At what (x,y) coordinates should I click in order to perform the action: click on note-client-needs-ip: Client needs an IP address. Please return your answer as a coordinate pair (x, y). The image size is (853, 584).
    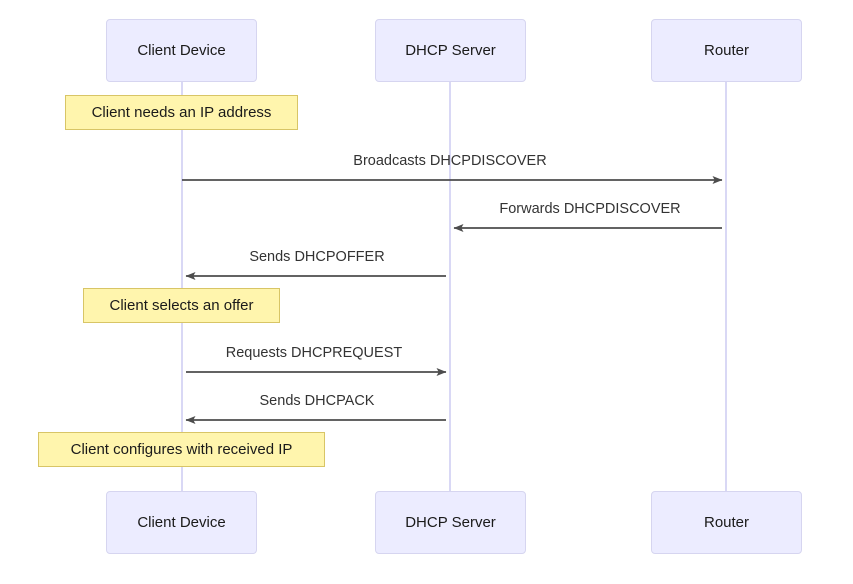
    Looking at the image, I should click on (181, 112).